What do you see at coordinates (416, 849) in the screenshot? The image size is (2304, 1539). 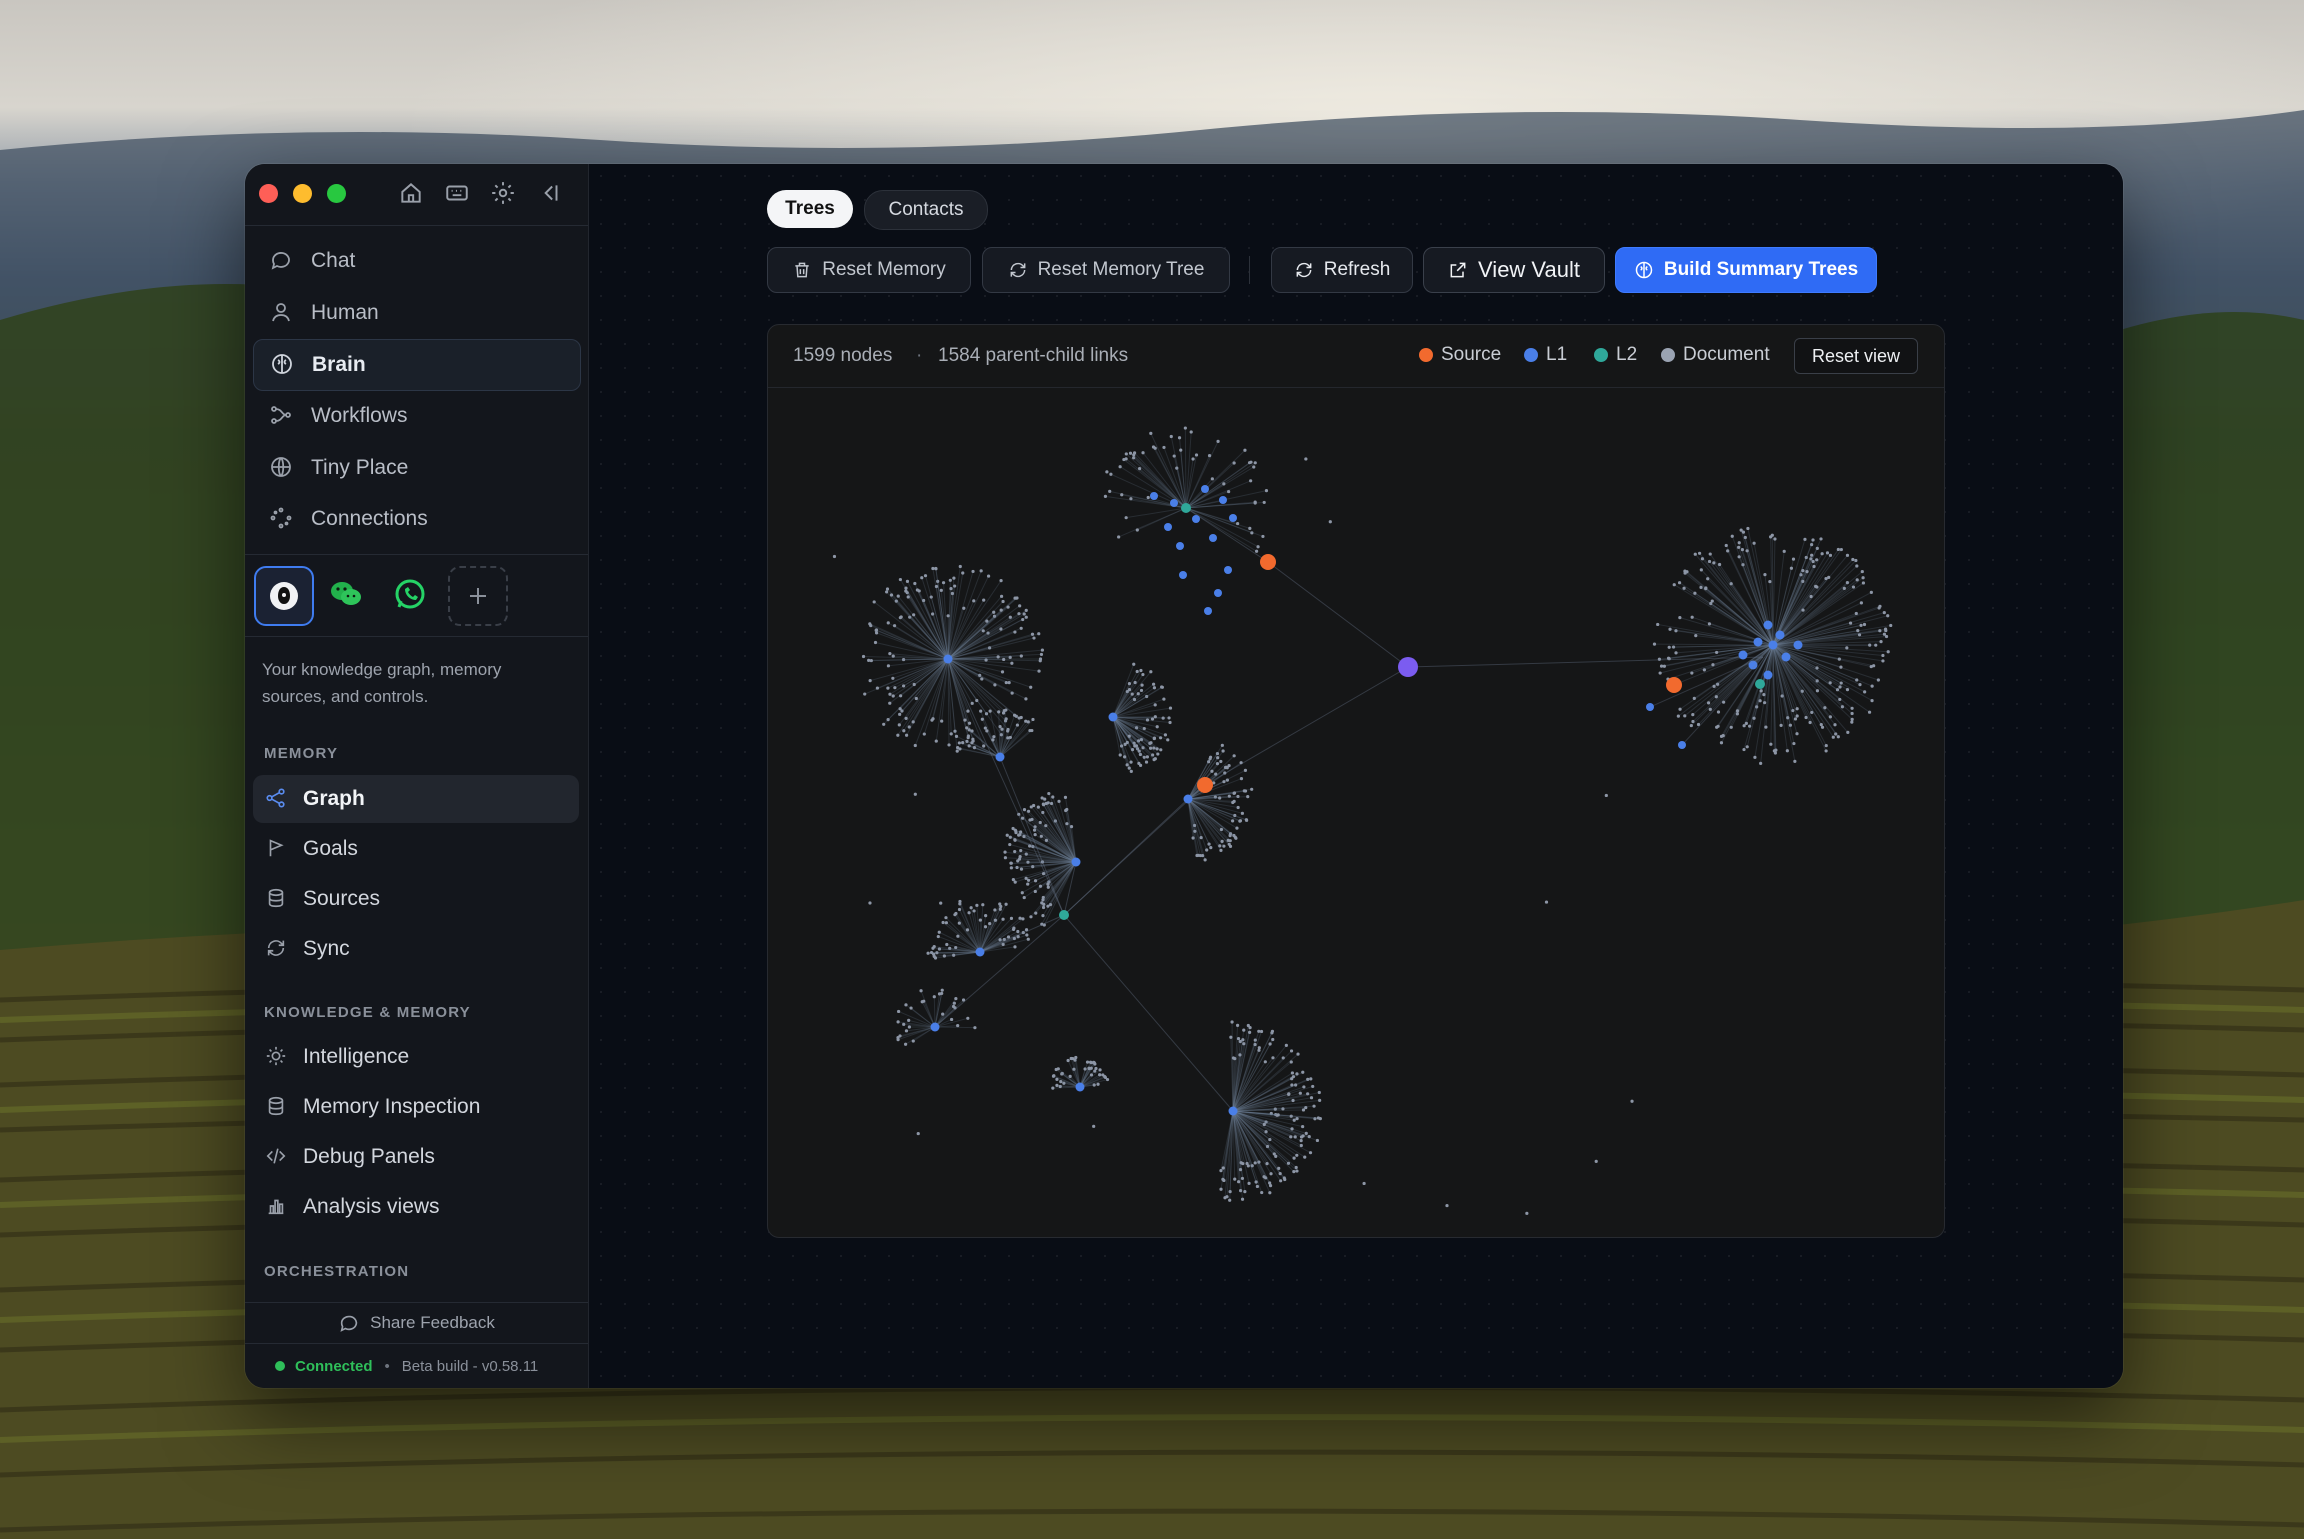 I see `memory-item-goals: Goals` at bounding box center [416, 849].